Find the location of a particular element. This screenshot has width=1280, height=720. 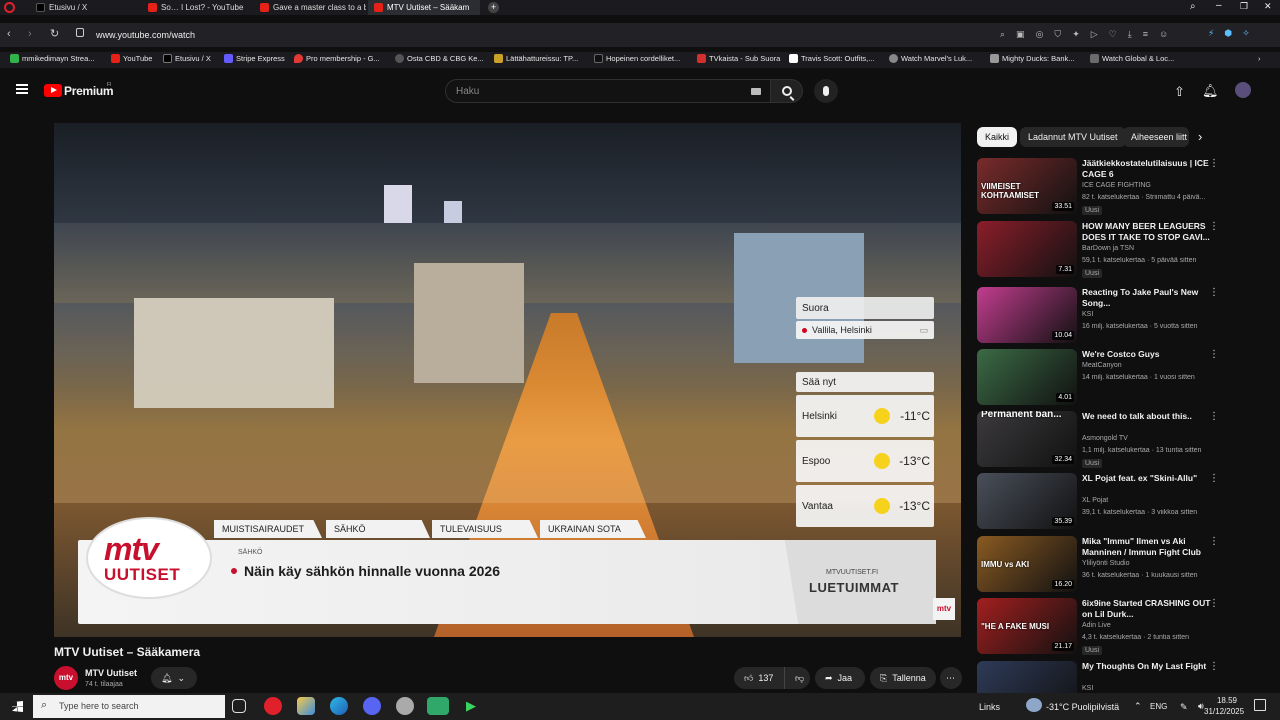

new-tab-button: + is located at coordinates (493, 7).